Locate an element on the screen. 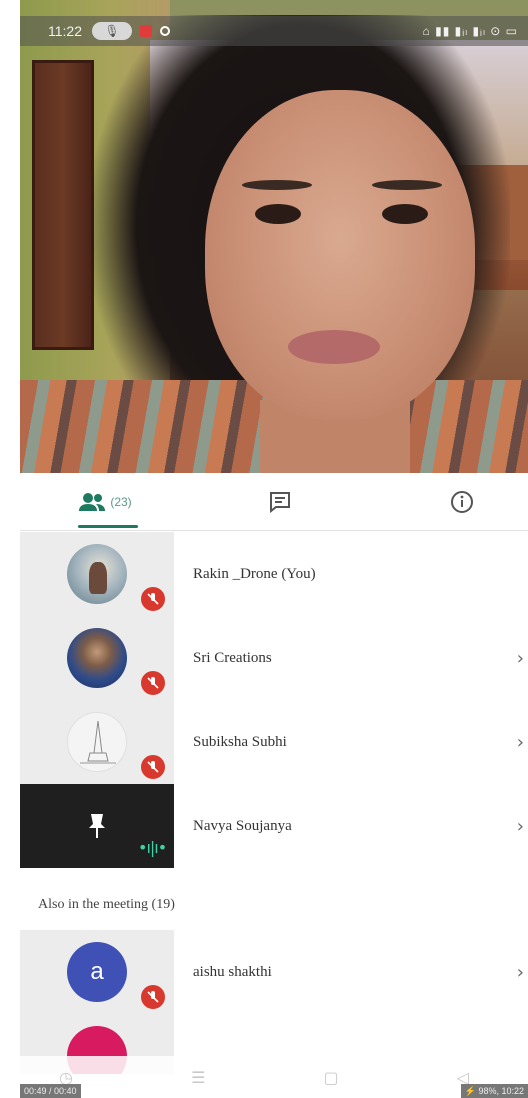  tab-chat is located at coordinates (280, 502).